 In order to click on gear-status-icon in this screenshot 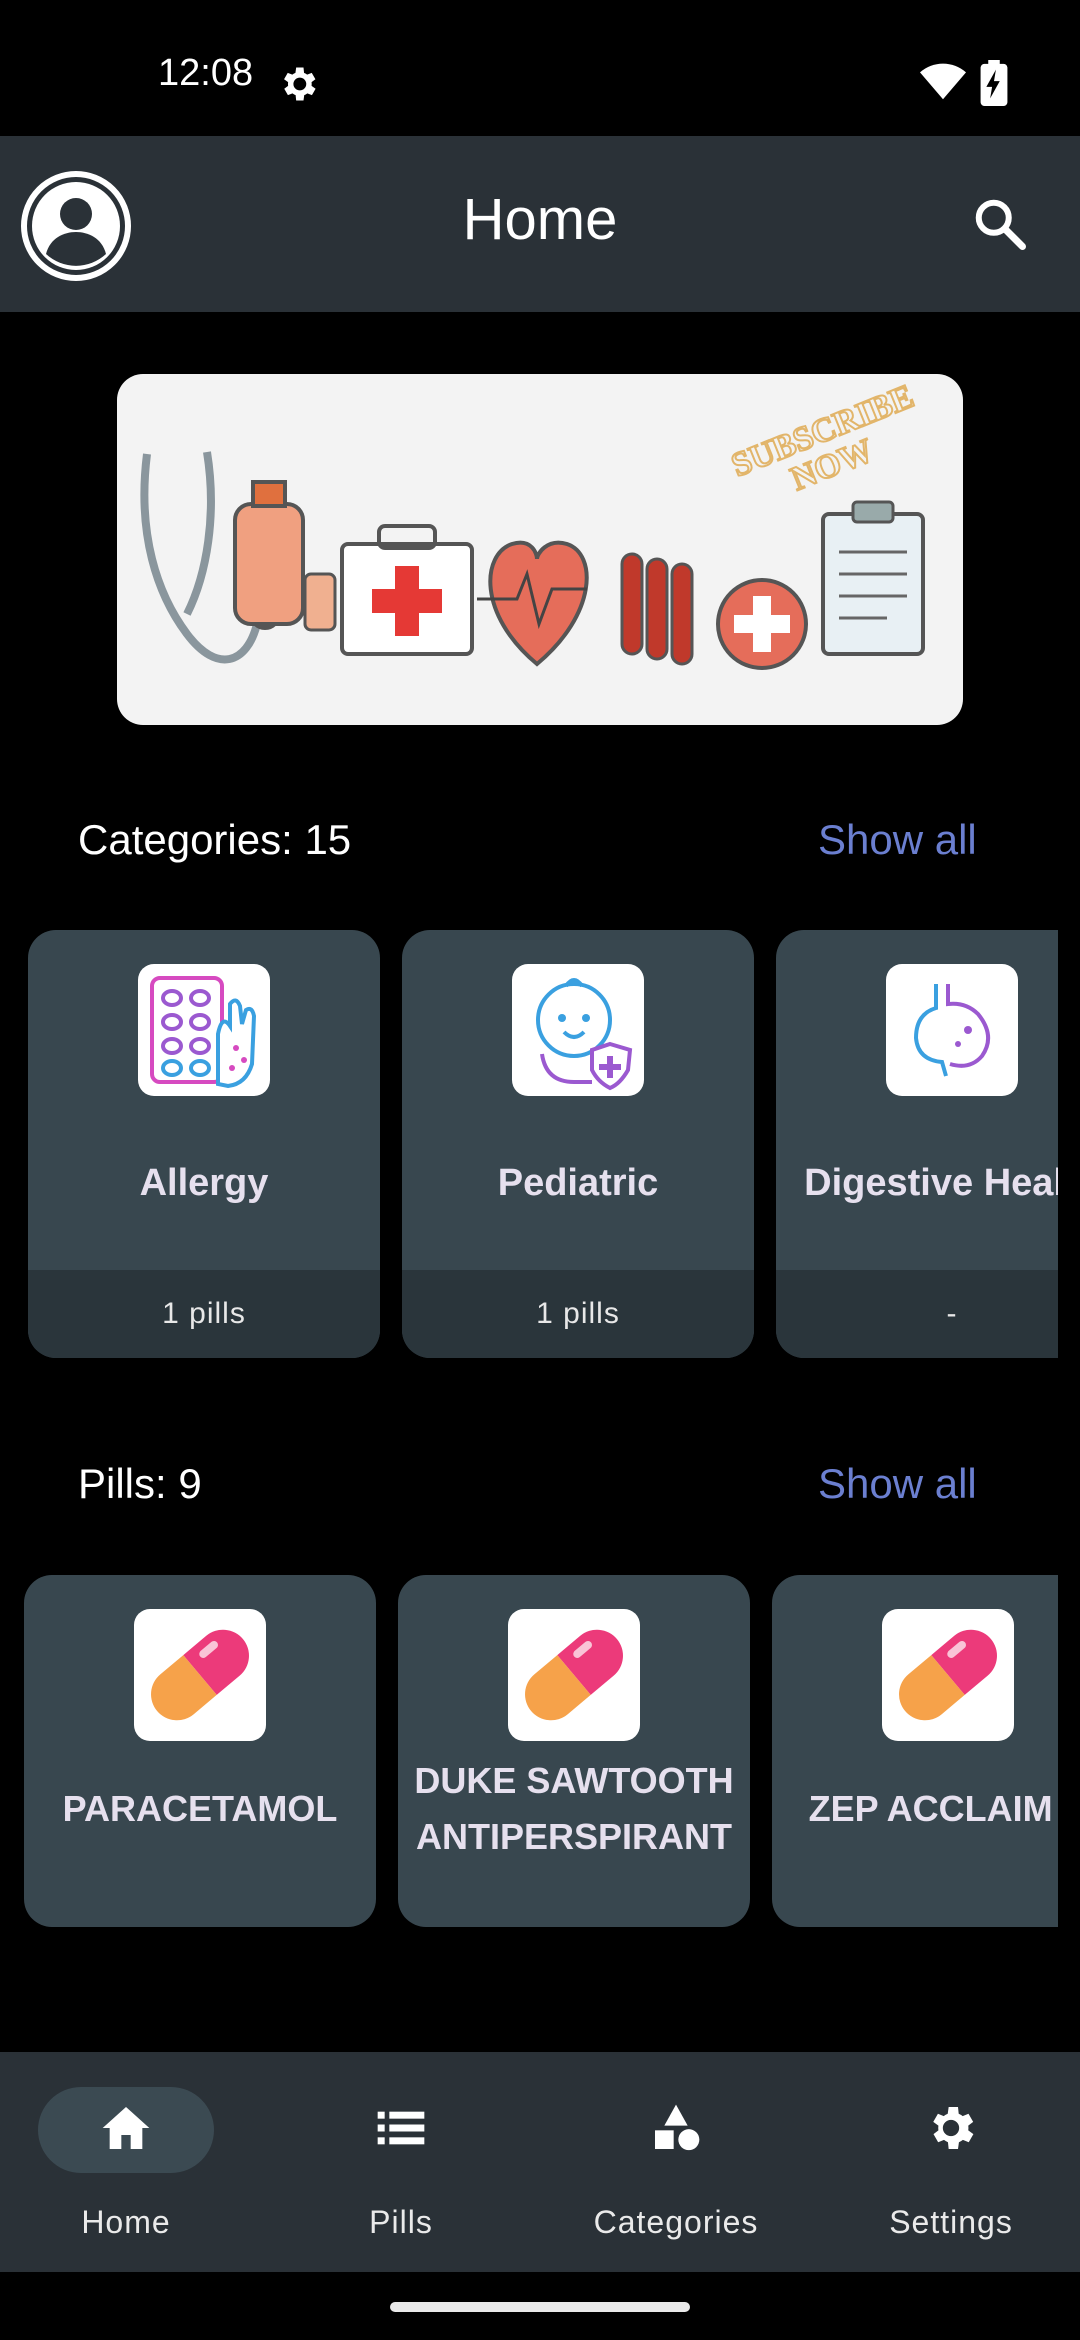, I will do `click(300, 84)`.